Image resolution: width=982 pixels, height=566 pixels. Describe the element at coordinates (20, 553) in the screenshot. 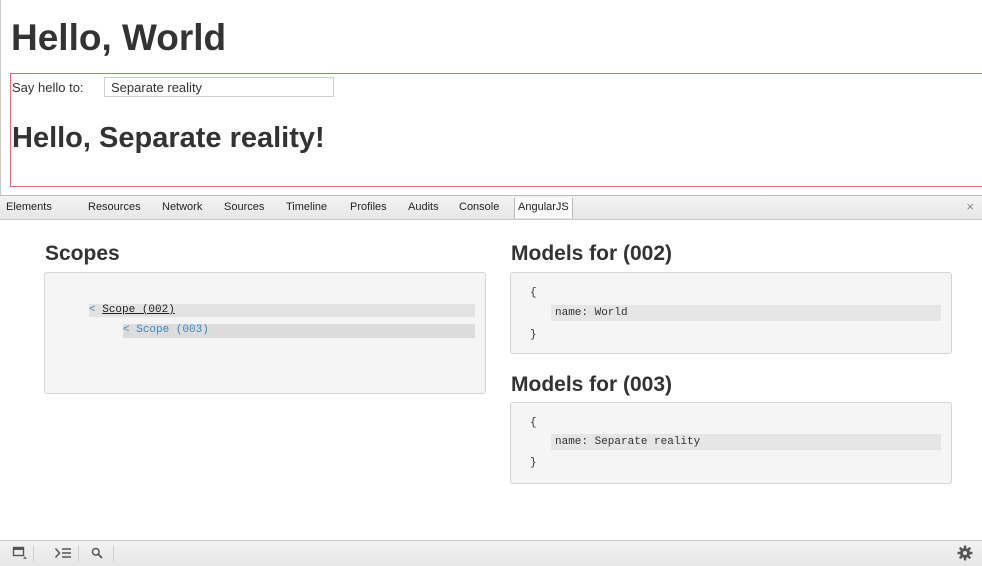

I see `dock-icon` at that location.